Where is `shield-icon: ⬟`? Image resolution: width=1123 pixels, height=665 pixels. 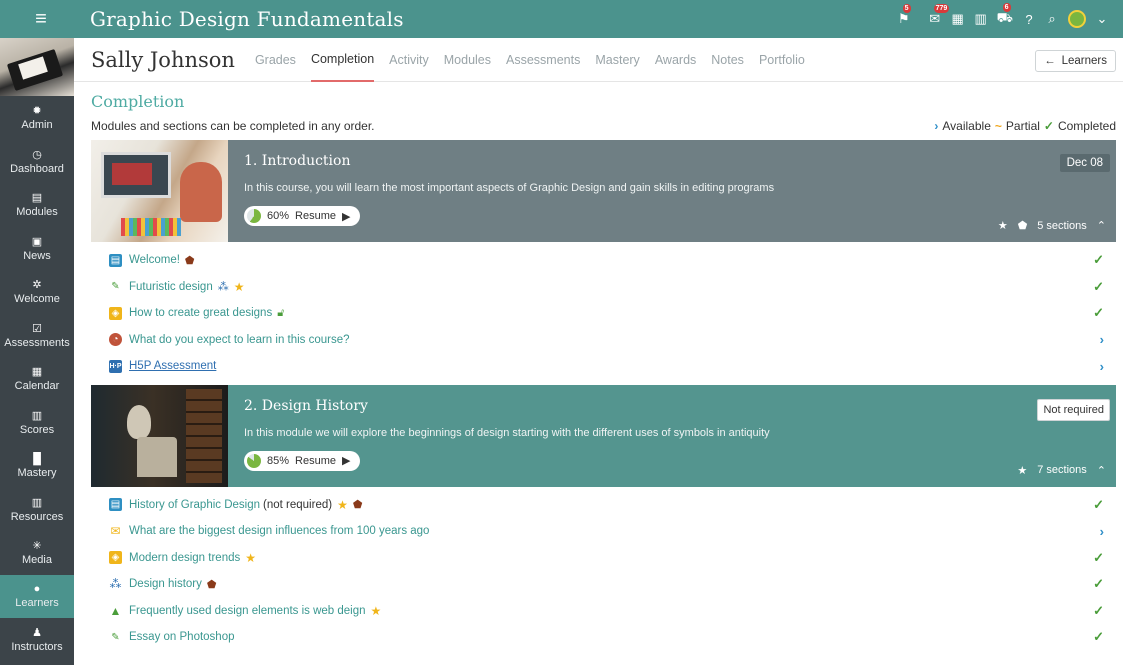 shield-icon: ⬟ is located at coordinates (1022, 226).